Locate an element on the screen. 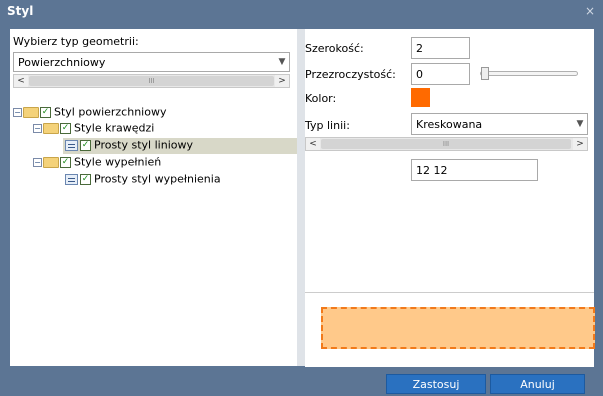  line-type-horizontal-scrollbar: < III > is located at coordinates (446, 144).